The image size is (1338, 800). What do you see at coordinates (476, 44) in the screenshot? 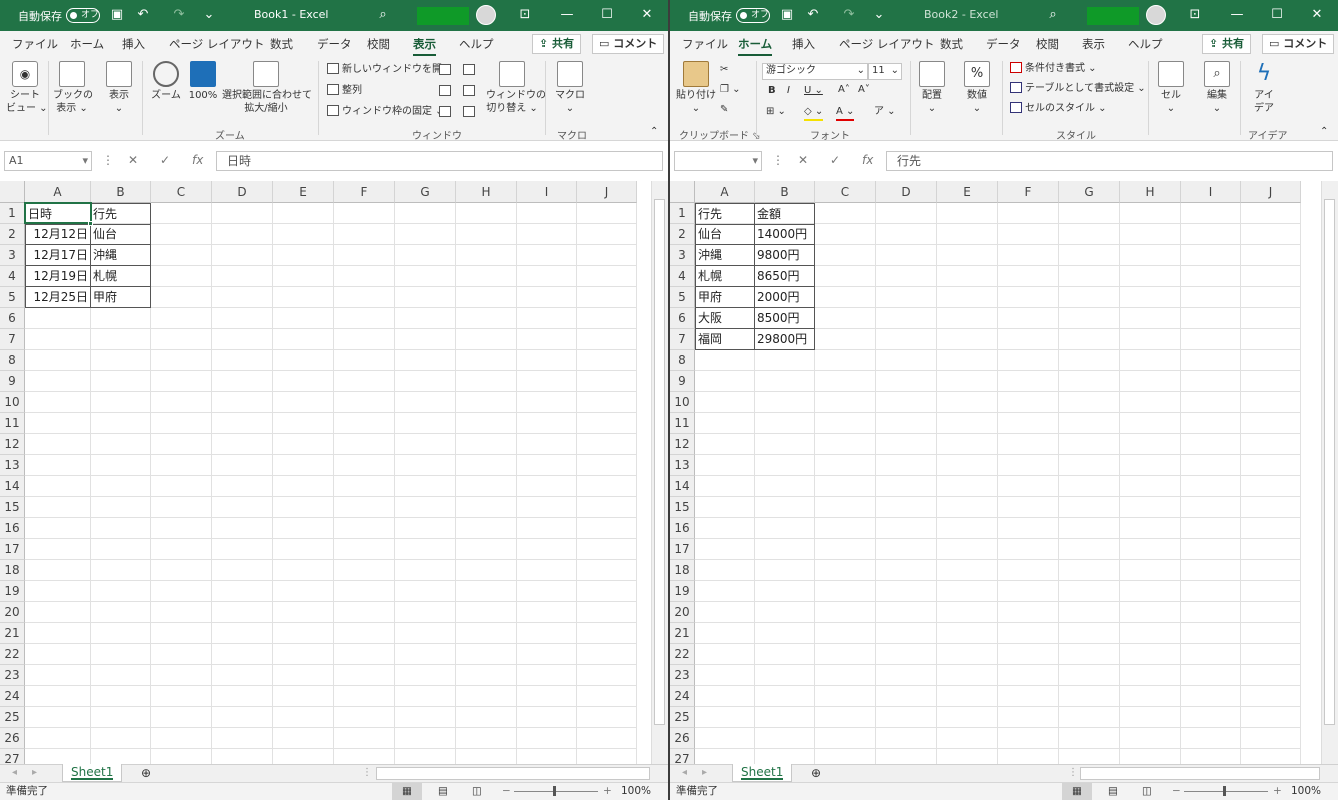
I see `tab-help: ヘルプ` at bounding box center [476, 44].